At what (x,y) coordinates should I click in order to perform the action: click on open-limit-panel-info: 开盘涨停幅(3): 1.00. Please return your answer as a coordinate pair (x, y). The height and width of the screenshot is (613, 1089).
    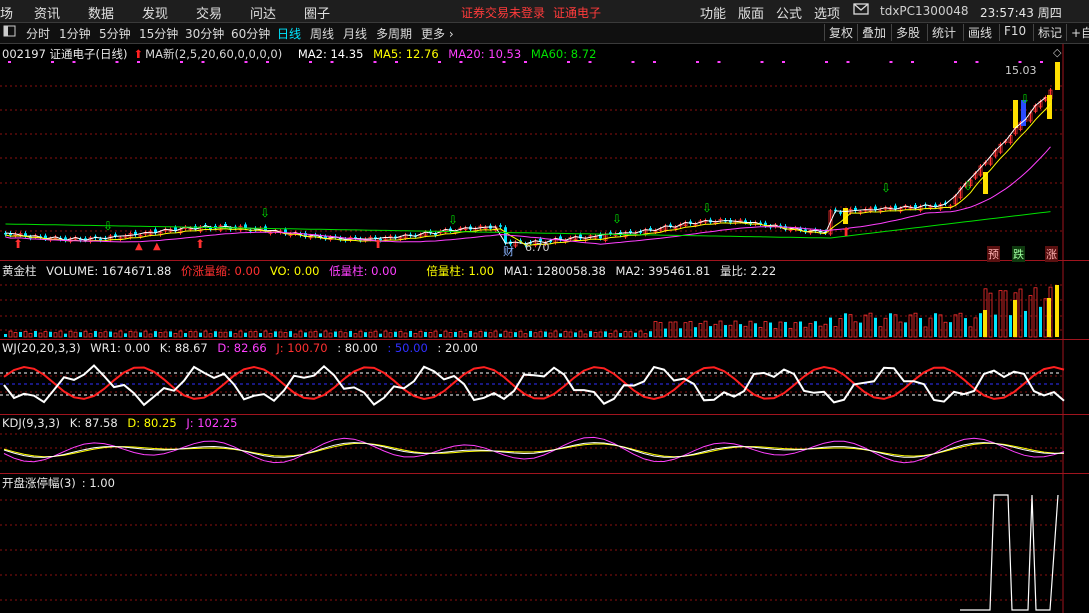
    Looking at the image, I should click on (61, 483).